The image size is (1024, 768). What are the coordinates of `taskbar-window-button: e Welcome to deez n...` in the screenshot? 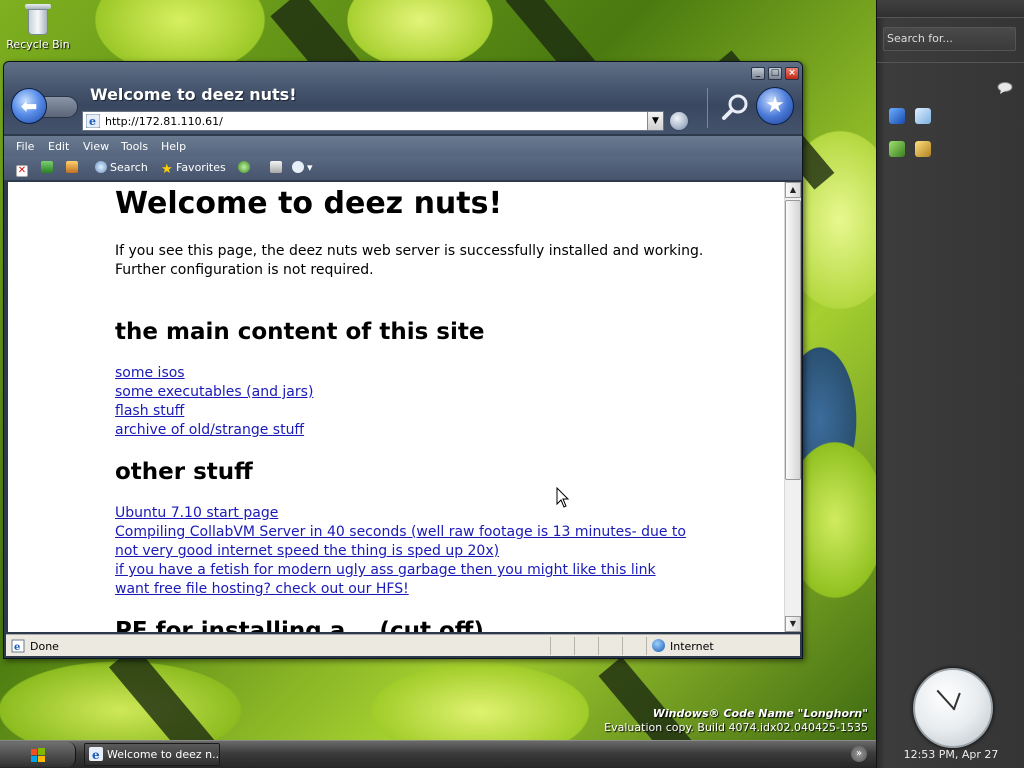 It's located at (152, 754).